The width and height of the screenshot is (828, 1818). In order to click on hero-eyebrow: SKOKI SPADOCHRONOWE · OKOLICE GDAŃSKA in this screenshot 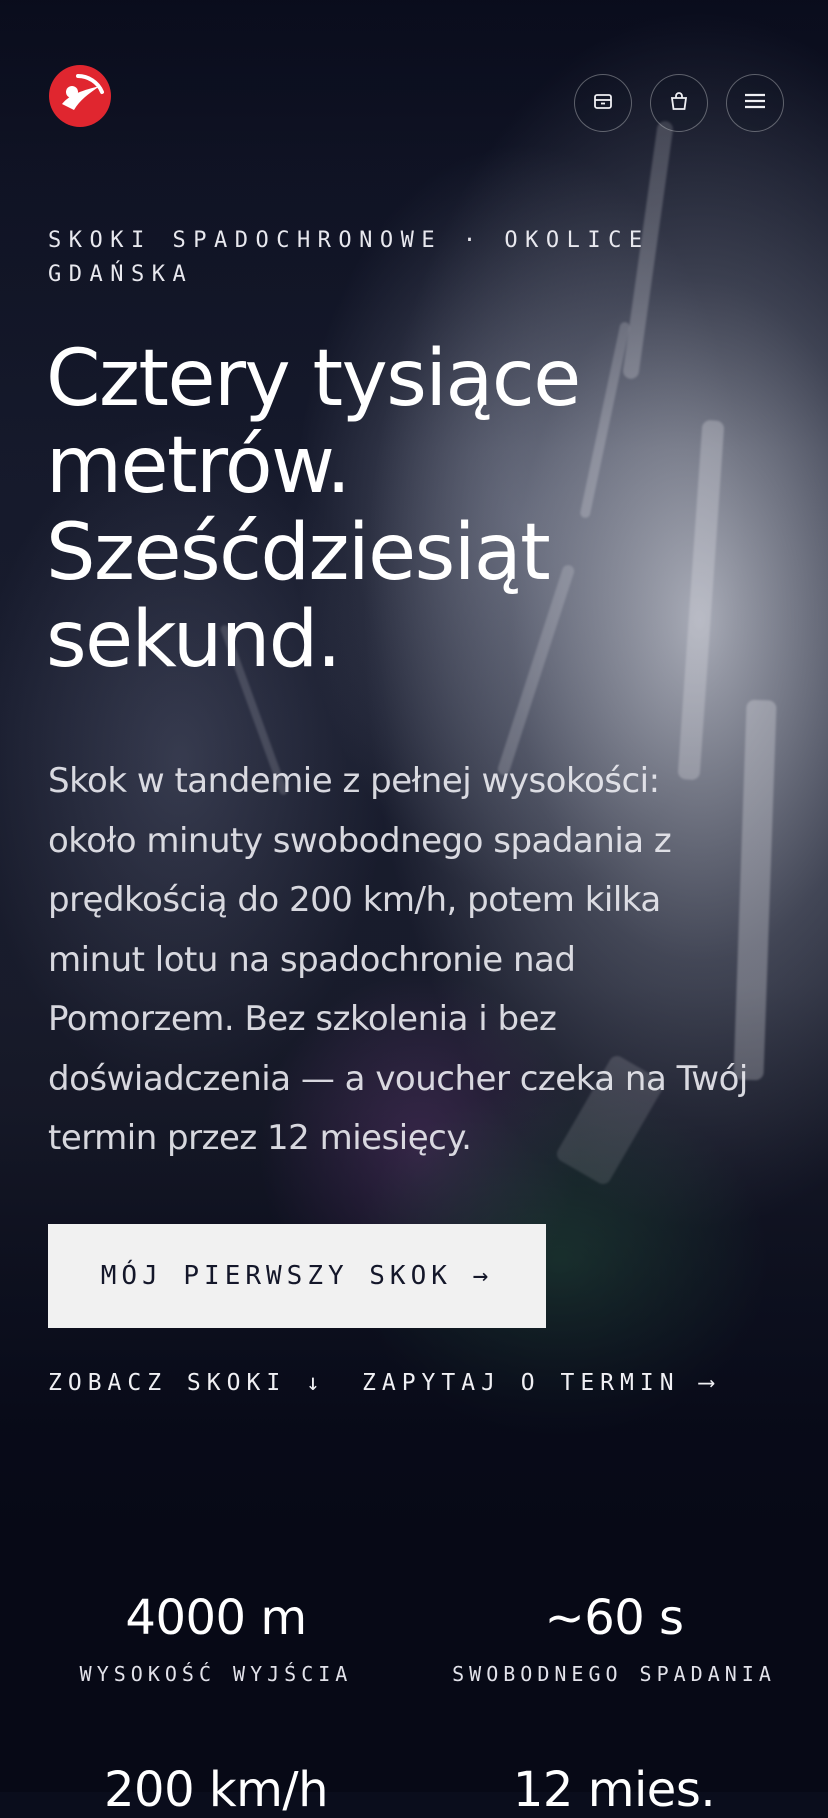, I will do `click(349, 257)`.